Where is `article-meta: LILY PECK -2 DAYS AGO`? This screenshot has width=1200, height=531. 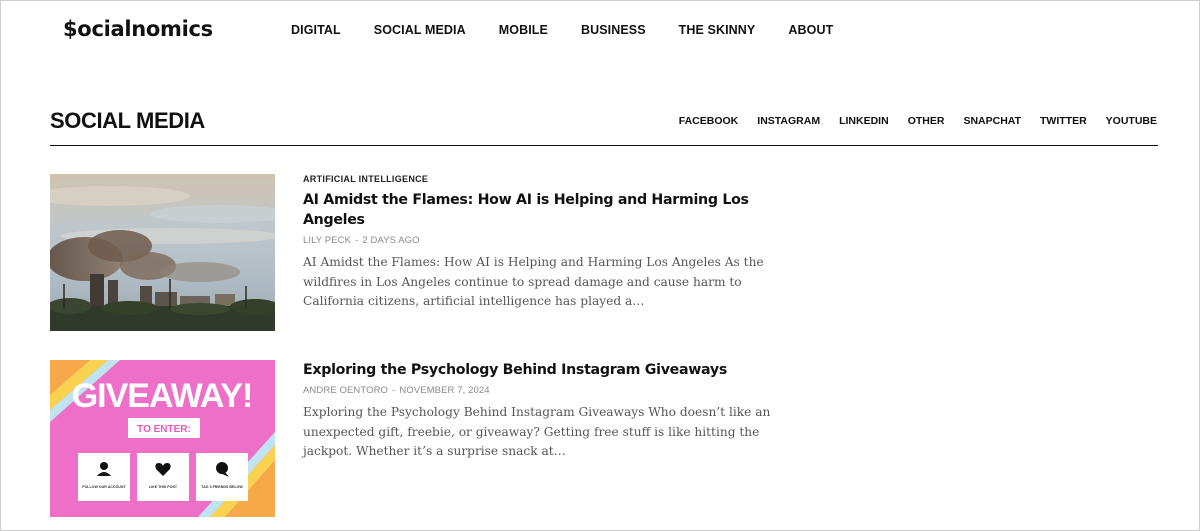
article-meta: LILY PECK -2 DAYS AGO is located at coordinates (553, 240).